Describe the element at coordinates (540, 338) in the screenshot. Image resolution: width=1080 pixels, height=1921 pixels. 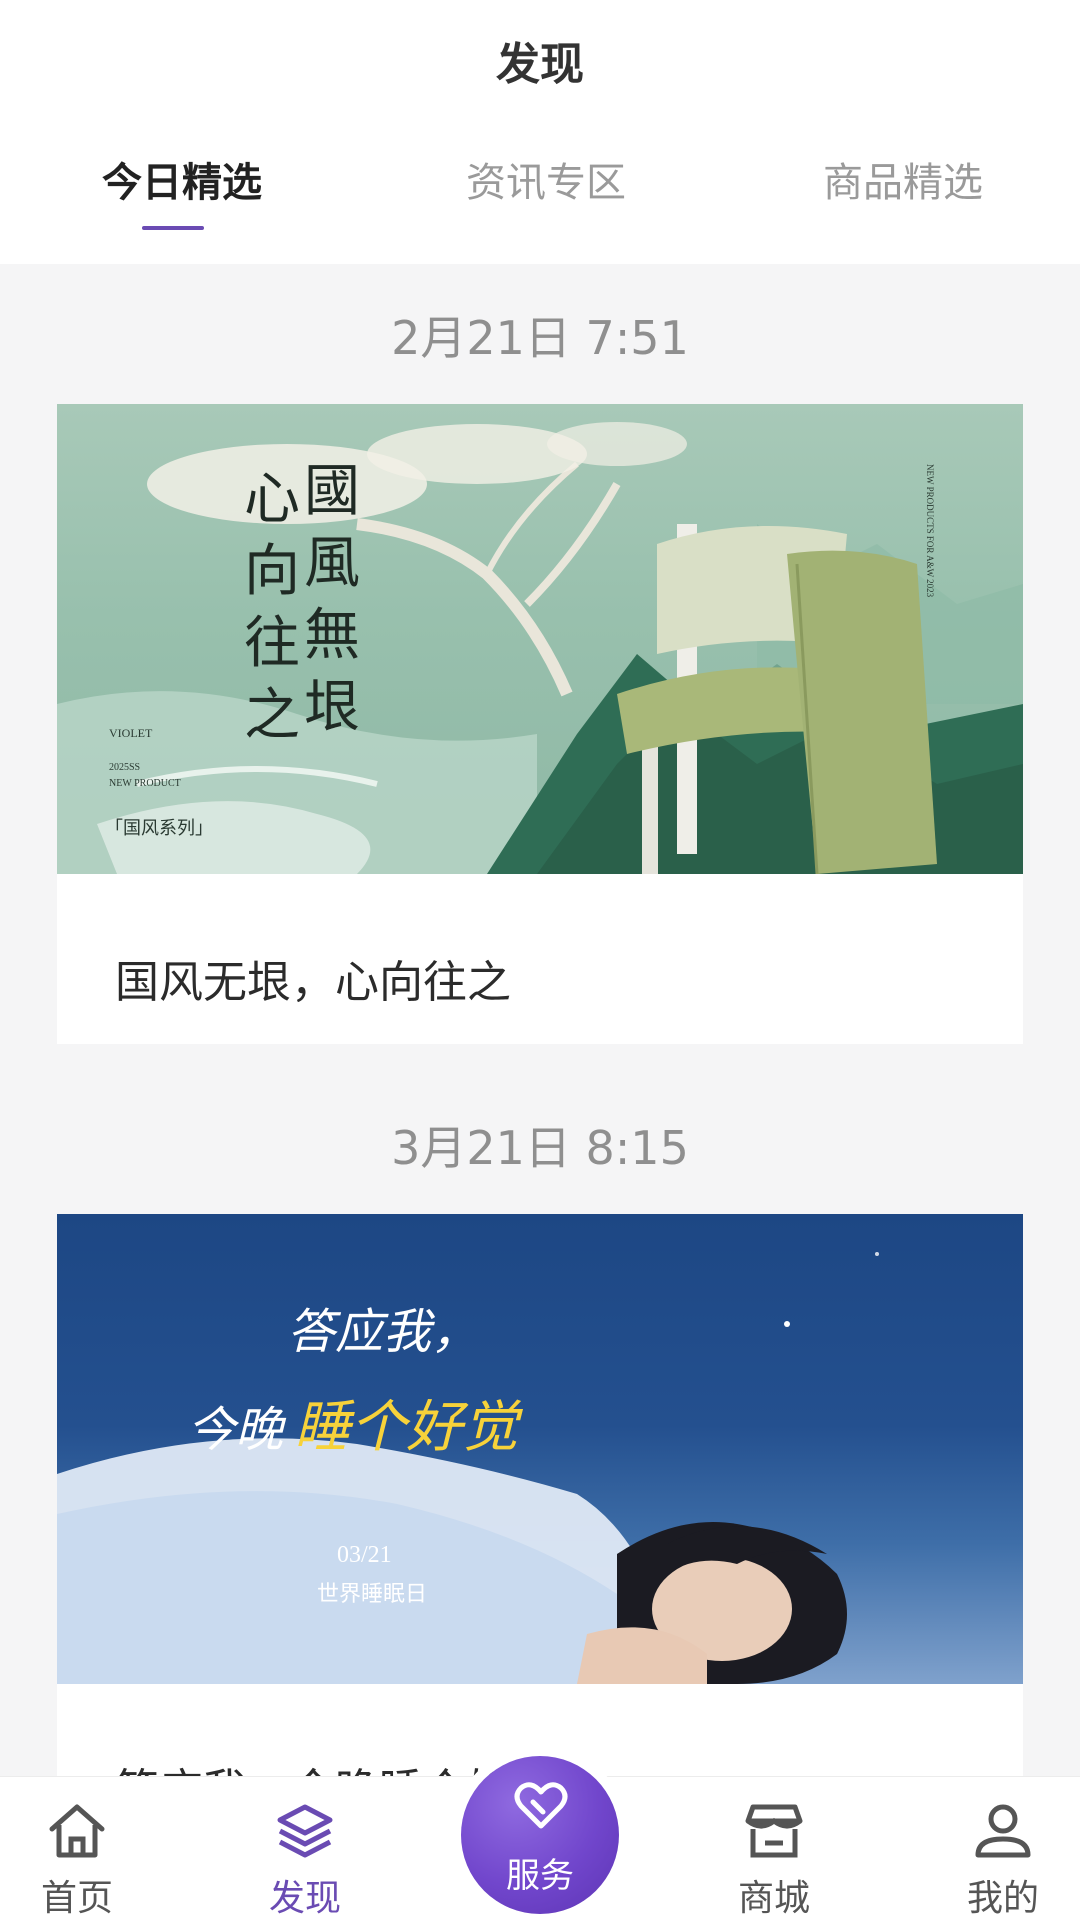
I see `feed-date: 2月21日 7:51` at that location.